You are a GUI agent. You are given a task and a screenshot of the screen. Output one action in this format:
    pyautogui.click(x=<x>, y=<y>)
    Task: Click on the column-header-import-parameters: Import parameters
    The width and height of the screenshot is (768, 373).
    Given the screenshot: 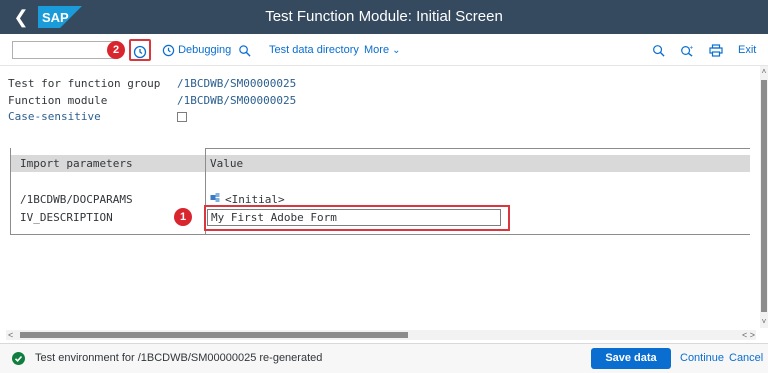 What is the action you would take?
    pyautogui.click(x=76, y=163)
    